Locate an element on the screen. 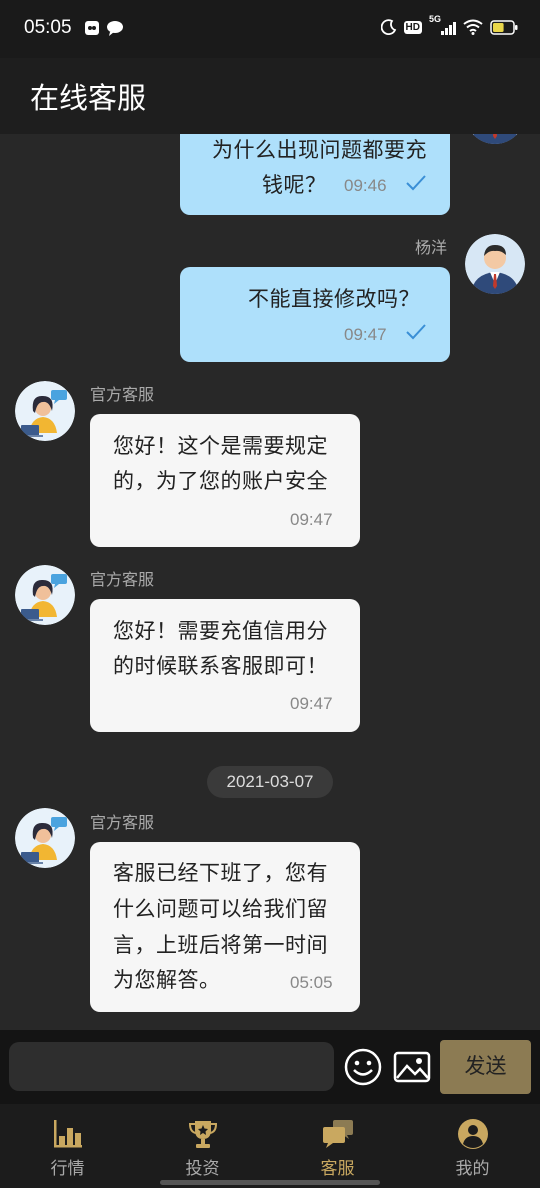 This screenshot has height=1188, width=540. bottom-navigation: 行情 投资 客服 我的 is located at coordinates (270, 1146).